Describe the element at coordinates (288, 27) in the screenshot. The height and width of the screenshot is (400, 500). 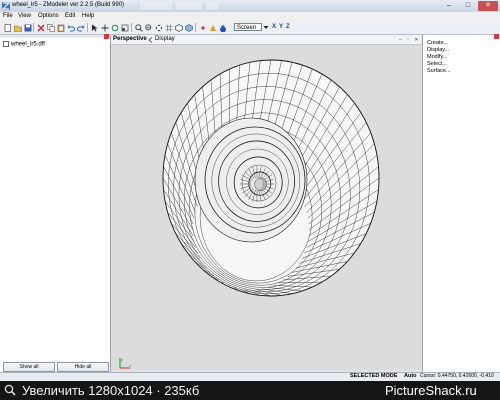
I see `axis-z-toggle: Z` at that location.